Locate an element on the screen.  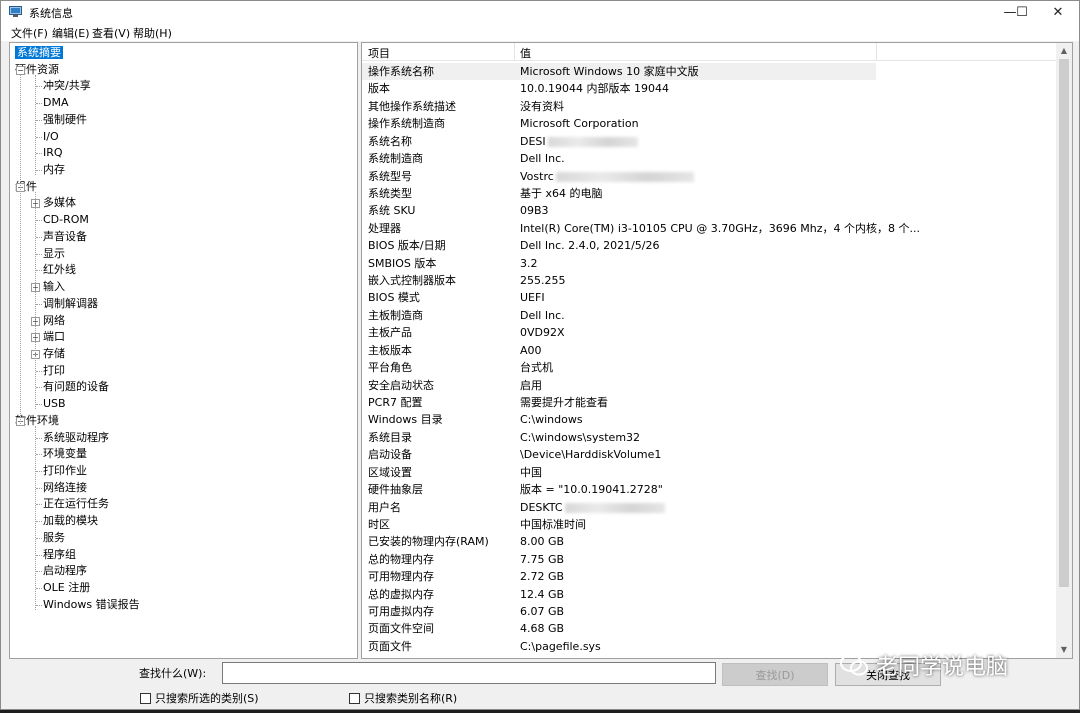
item-cell: 用户名 is located at coordinates (384, 507).